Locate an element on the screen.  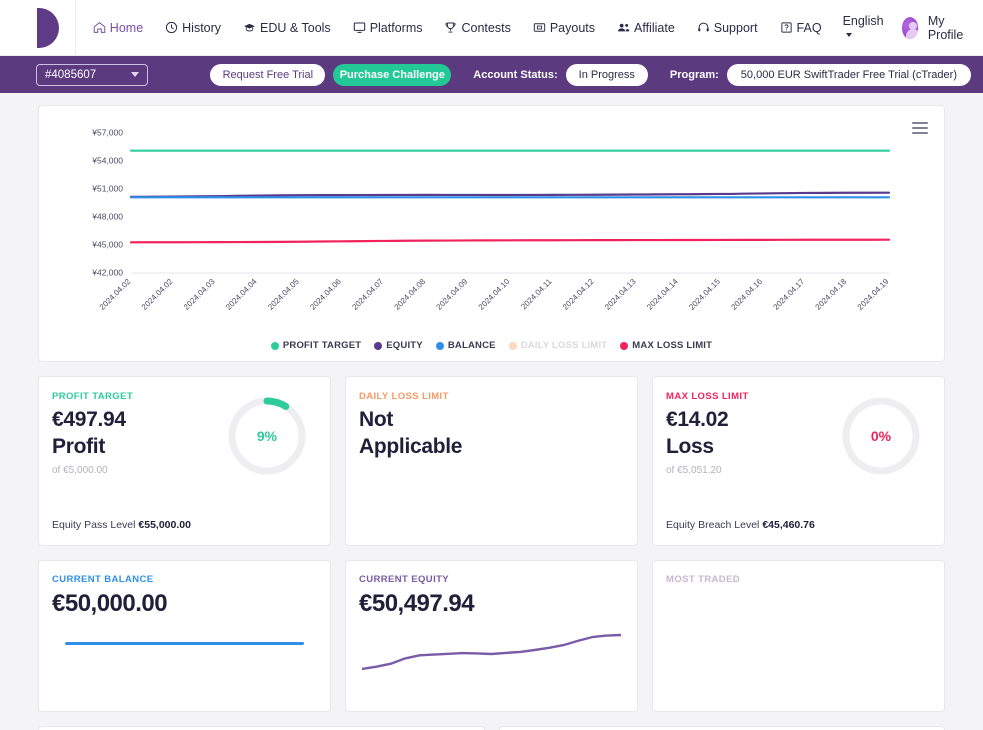
nav-item-home: Home is located at coordinates (118, 28).